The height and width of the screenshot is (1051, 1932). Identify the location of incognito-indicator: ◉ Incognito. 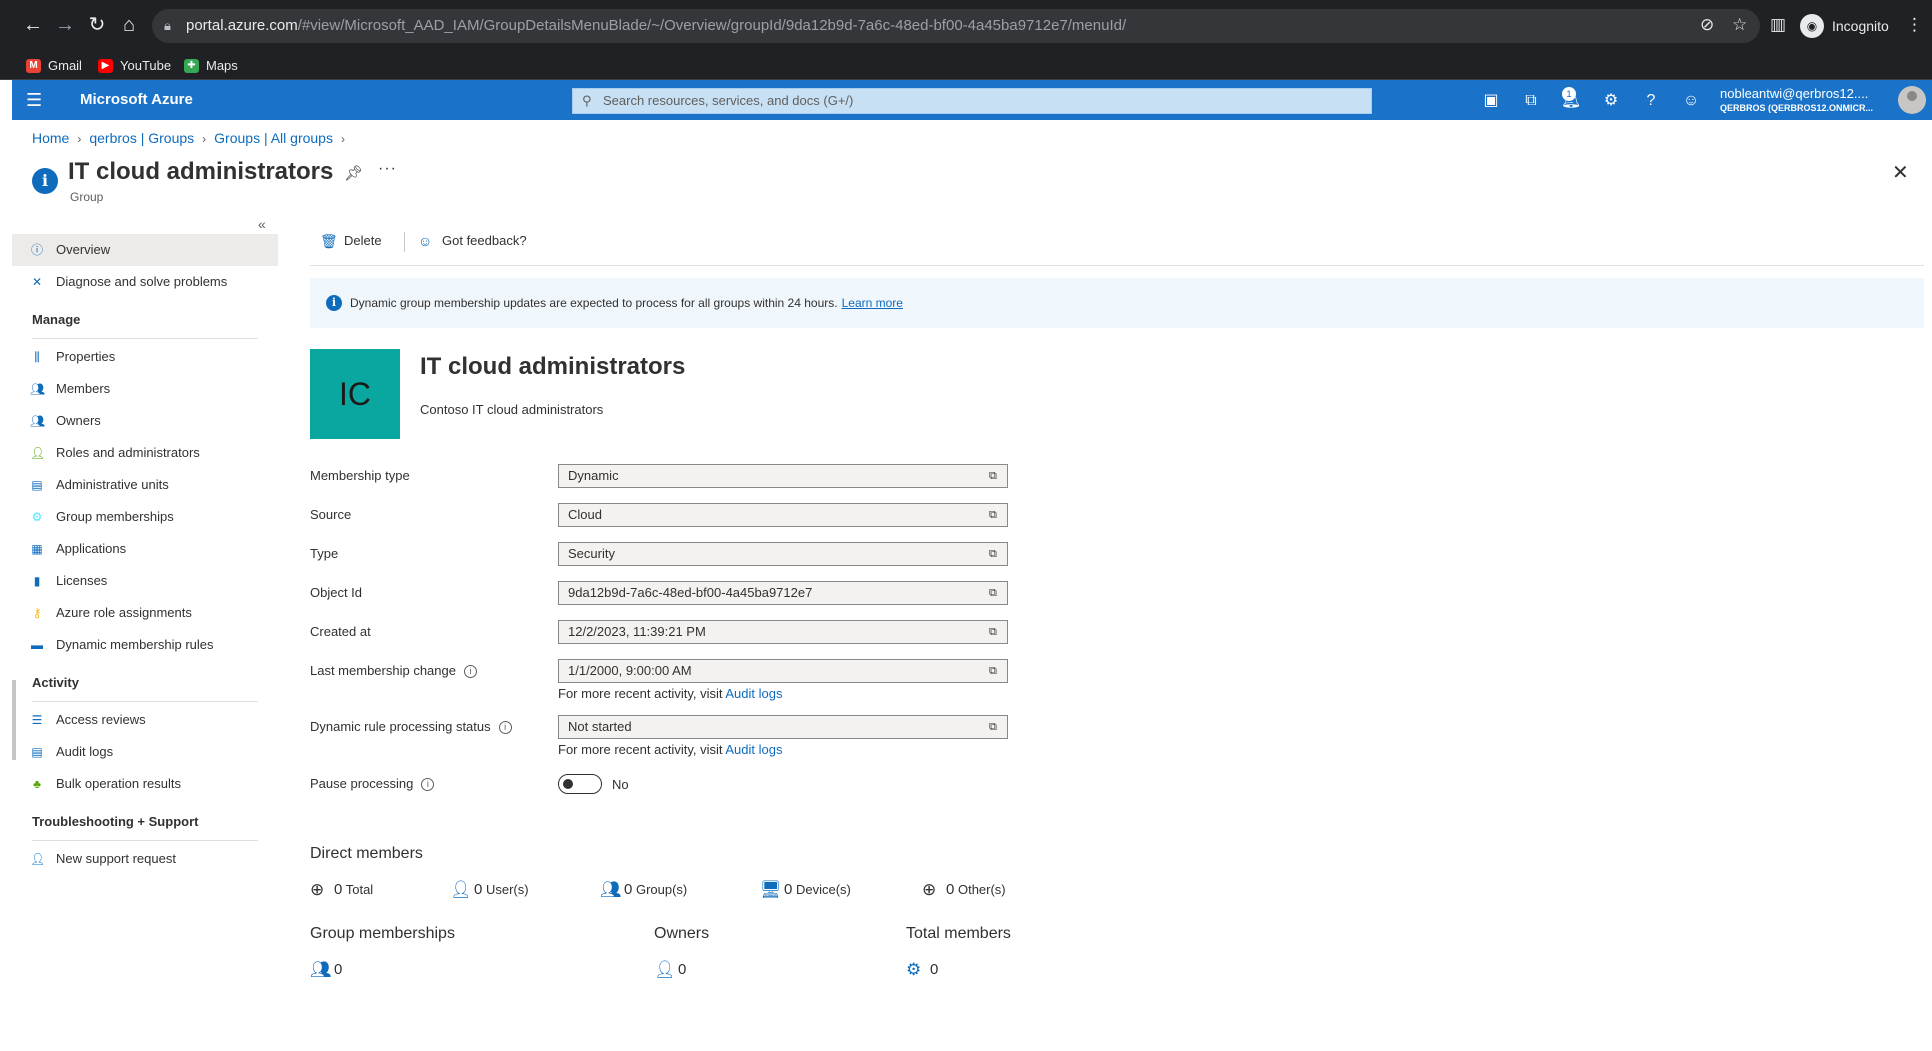
(1844, 26).